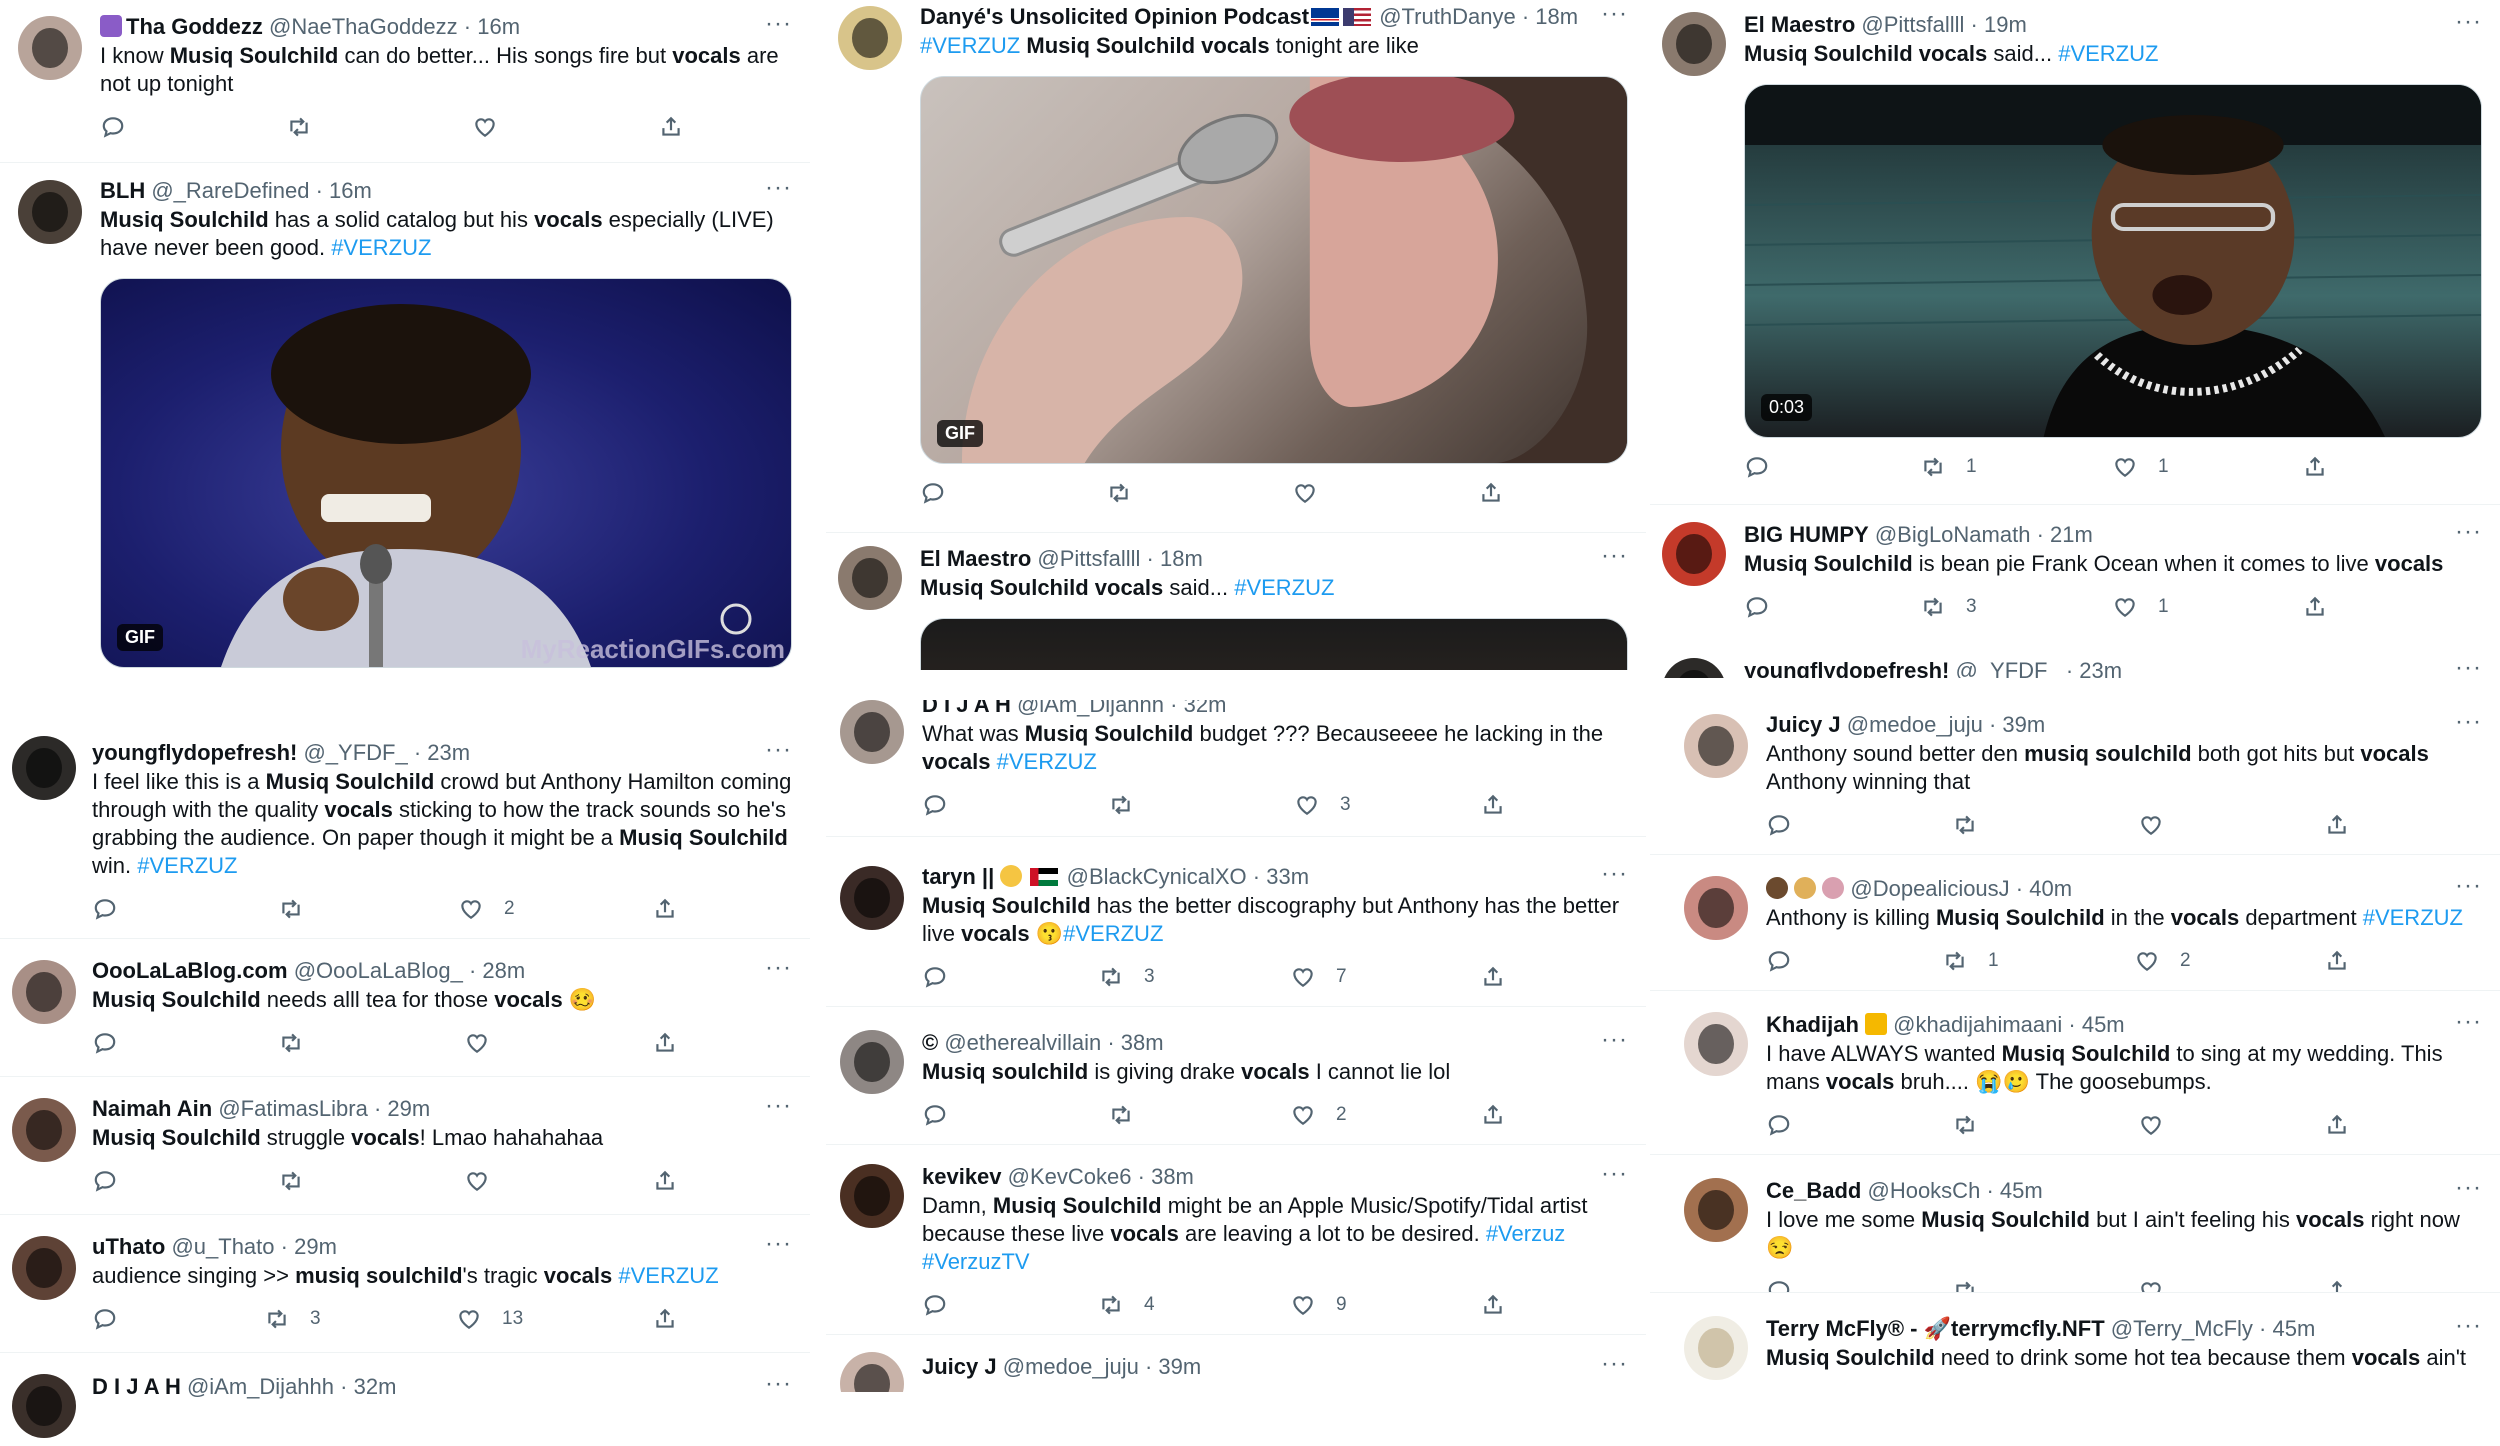 The image size is (2500, 1446). I want to click on author-name: El Maestro, so click(1799, 24).